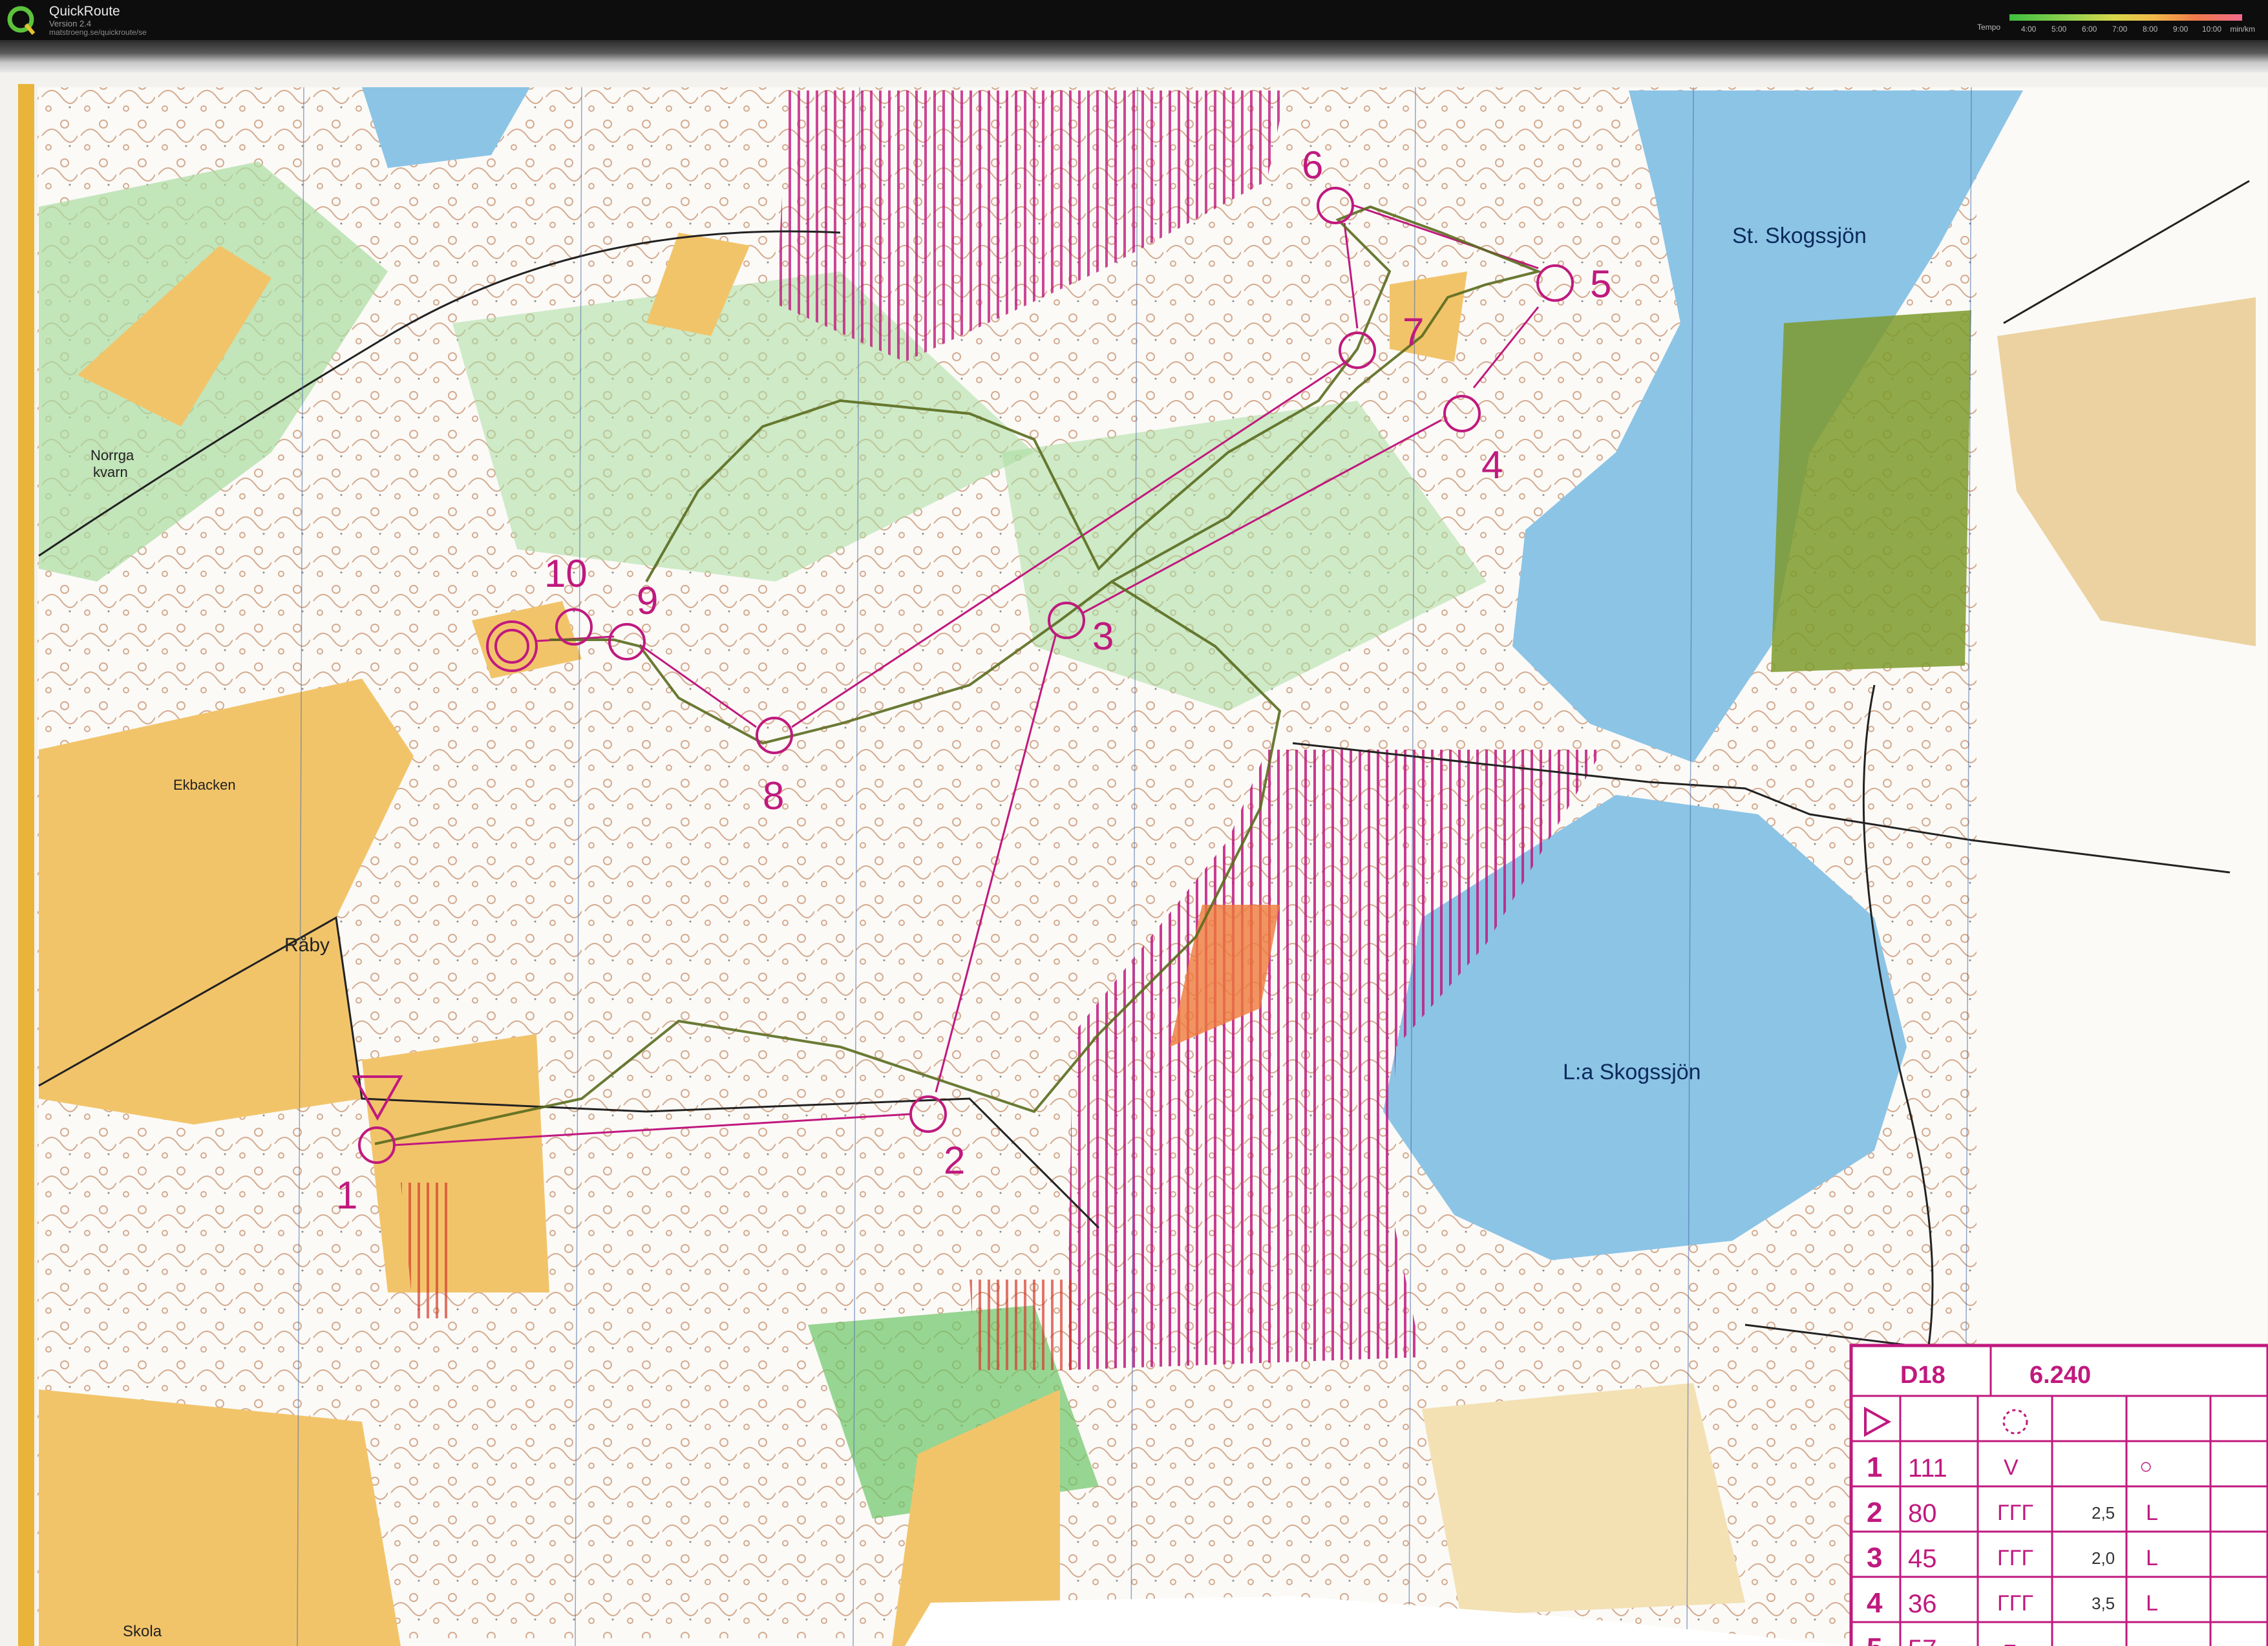 The width and height of the screenshot is (2268, 1646). Describe the element at coordinates (2212, 30) in the screenshot. I see `tempo-tick: 10:00` at that location.